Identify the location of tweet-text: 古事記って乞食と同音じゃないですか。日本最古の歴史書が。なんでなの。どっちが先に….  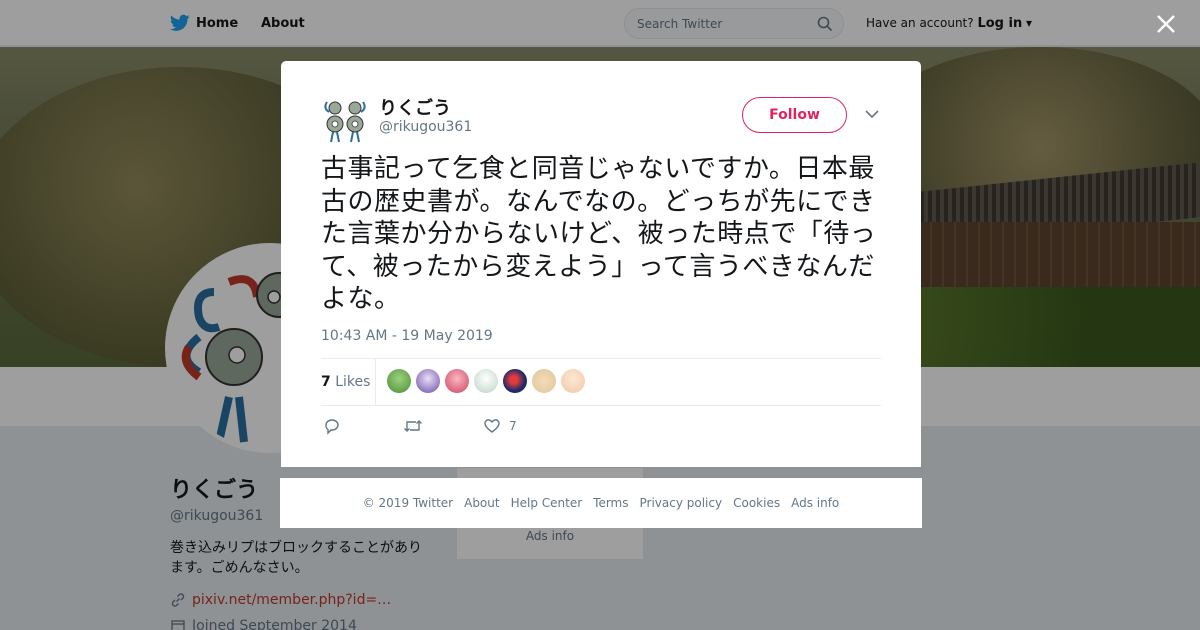
(599, 234).